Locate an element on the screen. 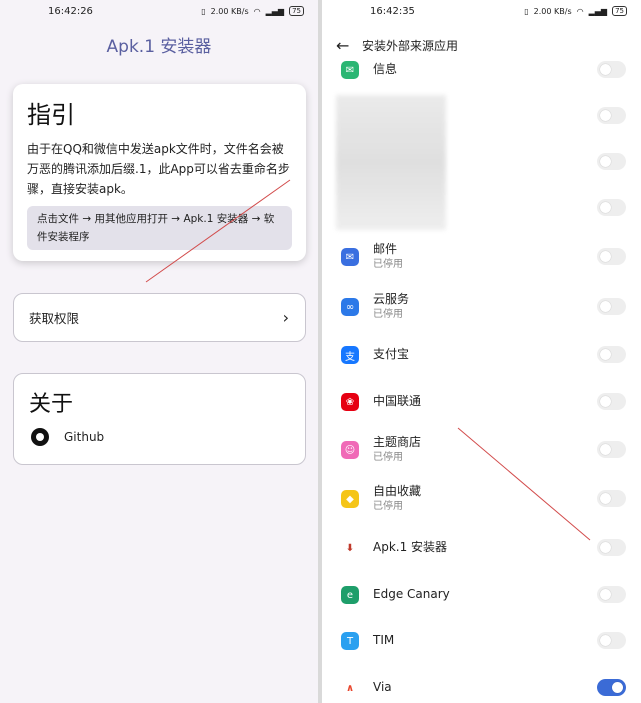 Image resolution: width=641 pixels, height=703 pixels. app-name: 主题商店 is located at coordinates (397, 442).